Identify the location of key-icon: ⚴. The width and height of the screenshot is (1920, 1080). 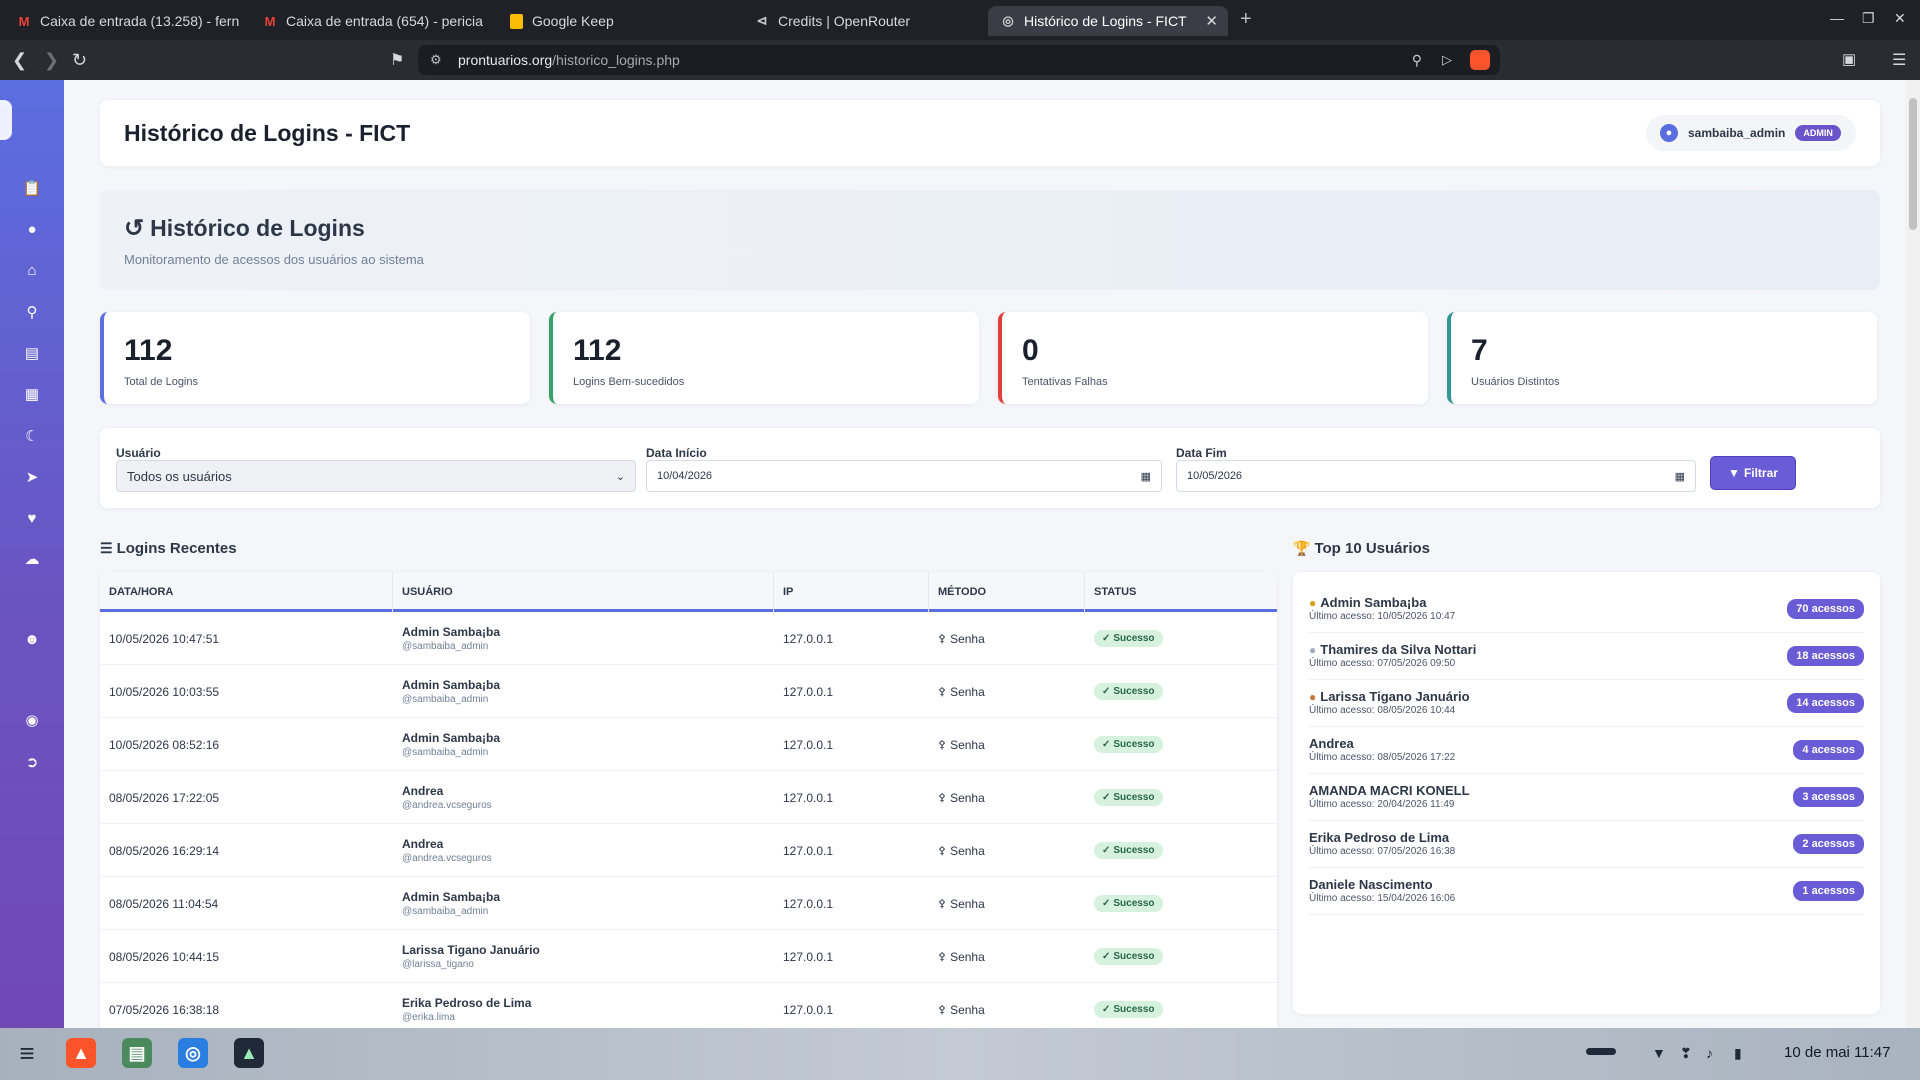
(942, 904).